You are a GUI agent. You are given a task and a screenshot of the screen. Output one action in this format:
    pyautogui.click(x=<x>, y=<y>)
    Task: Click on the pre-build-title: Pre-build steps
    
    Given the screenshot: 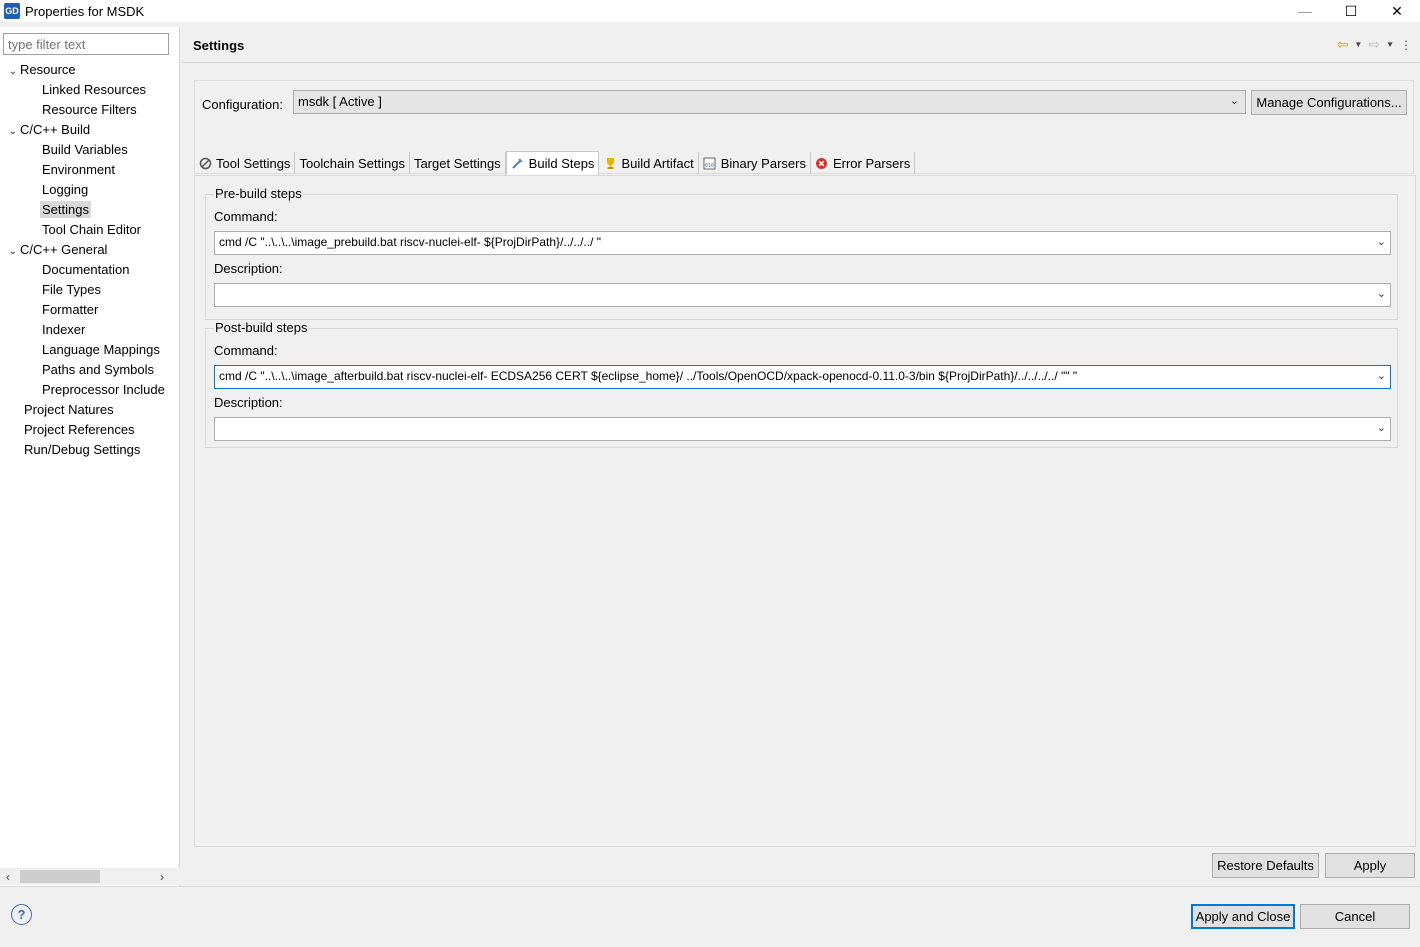 What is the action you would take?
    pyautogui.click(x=258, y=193)
    